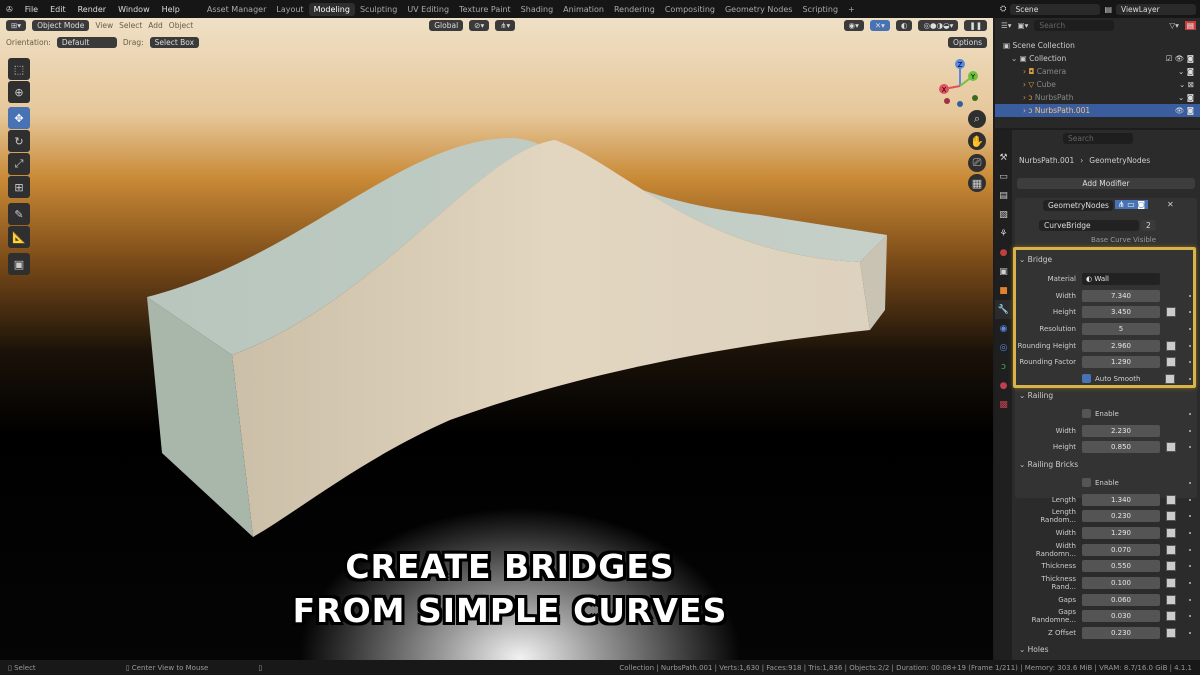 Image resolution: width=1200 pixels, height=675 pixels. I want to click on mode-selector: Object Mode, so click(61, 25).